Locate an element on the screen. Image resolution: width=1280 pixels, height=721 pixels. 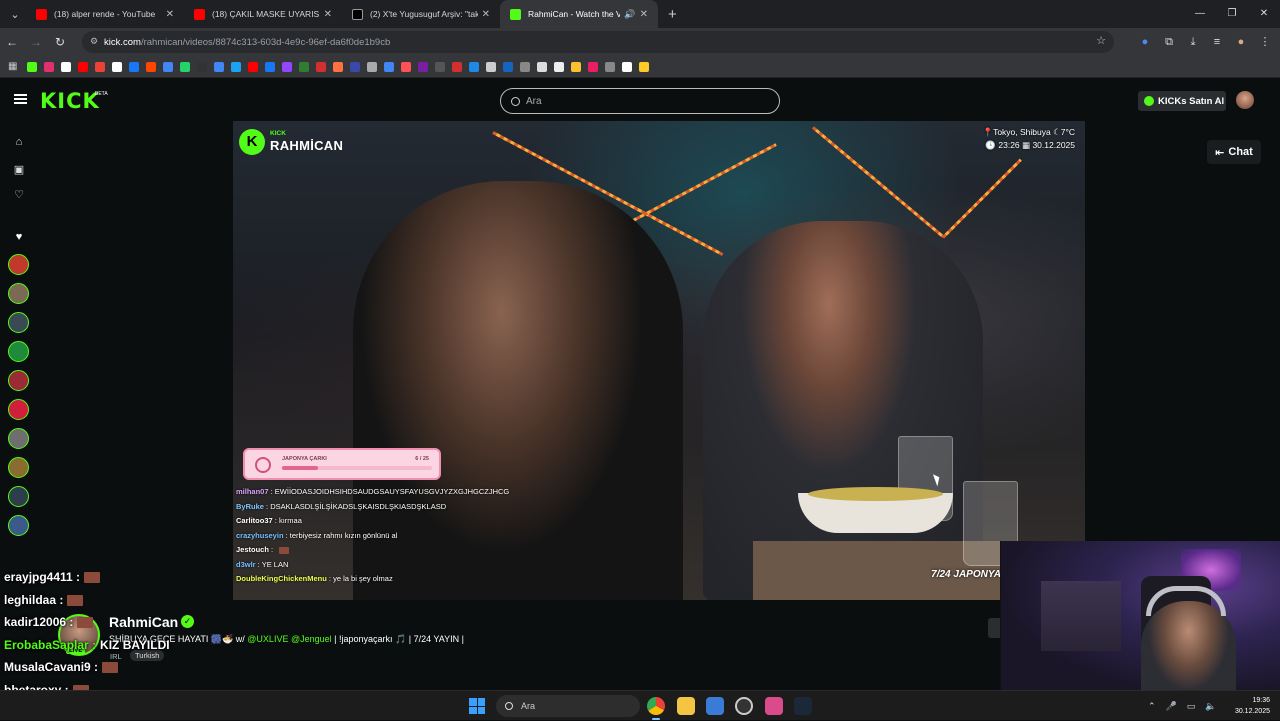
chevron-up-icon: ⌃ is located at coordinates (1152, 706).